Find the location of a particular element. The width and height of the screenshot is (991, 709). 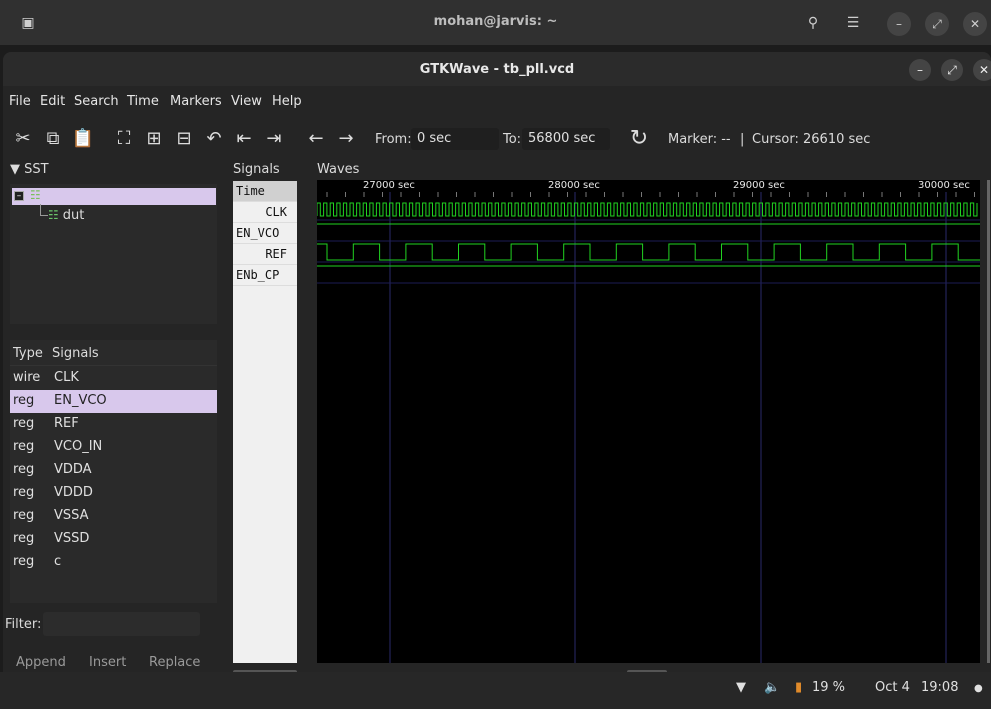

date-readout: Oct 4 is located at coordinates (892, 687).